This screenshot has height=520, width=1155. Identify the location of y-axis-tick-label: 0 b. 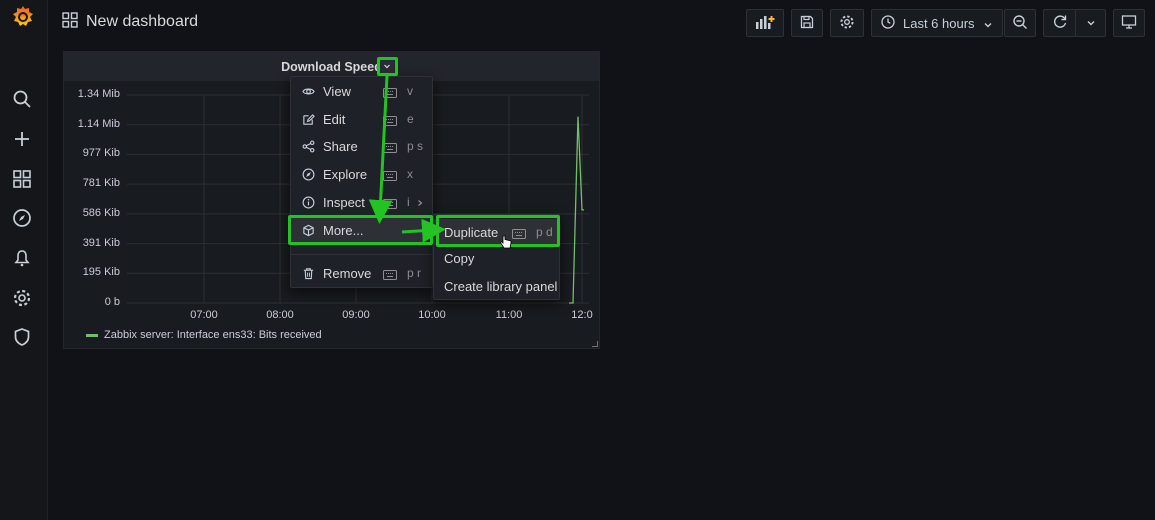
(112, 302).